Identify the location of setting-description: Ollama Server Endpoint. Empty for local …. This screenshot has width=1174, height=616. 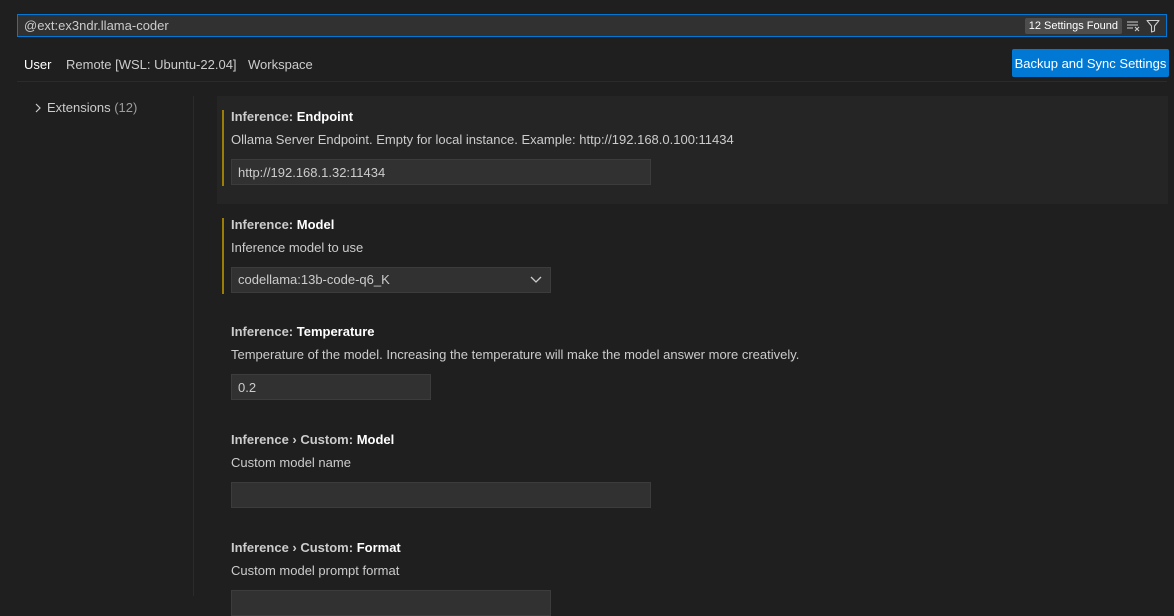
(482, 139).